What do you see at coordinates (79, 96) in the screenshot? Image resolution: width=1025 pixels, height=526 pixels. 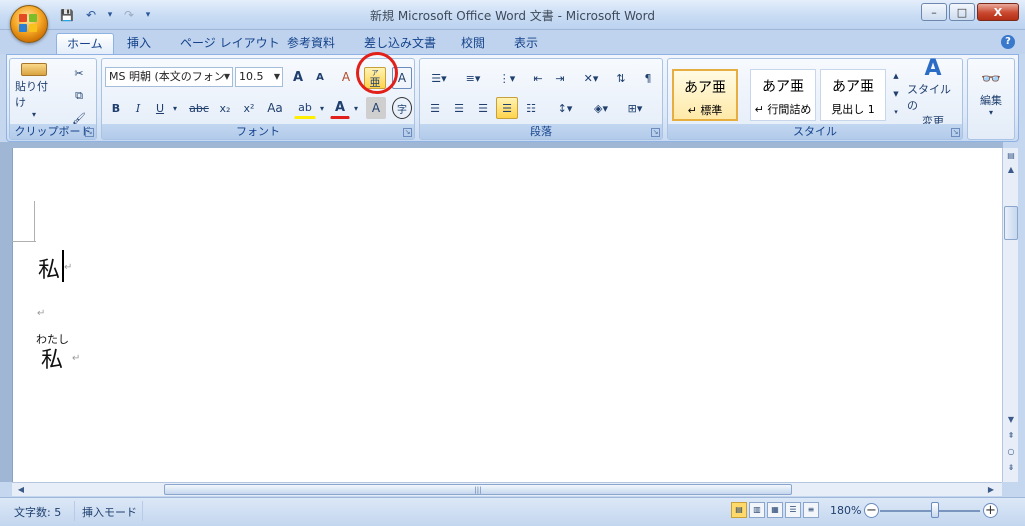 I see `copy-icon: ⧉` at bounding box center [79, 96].